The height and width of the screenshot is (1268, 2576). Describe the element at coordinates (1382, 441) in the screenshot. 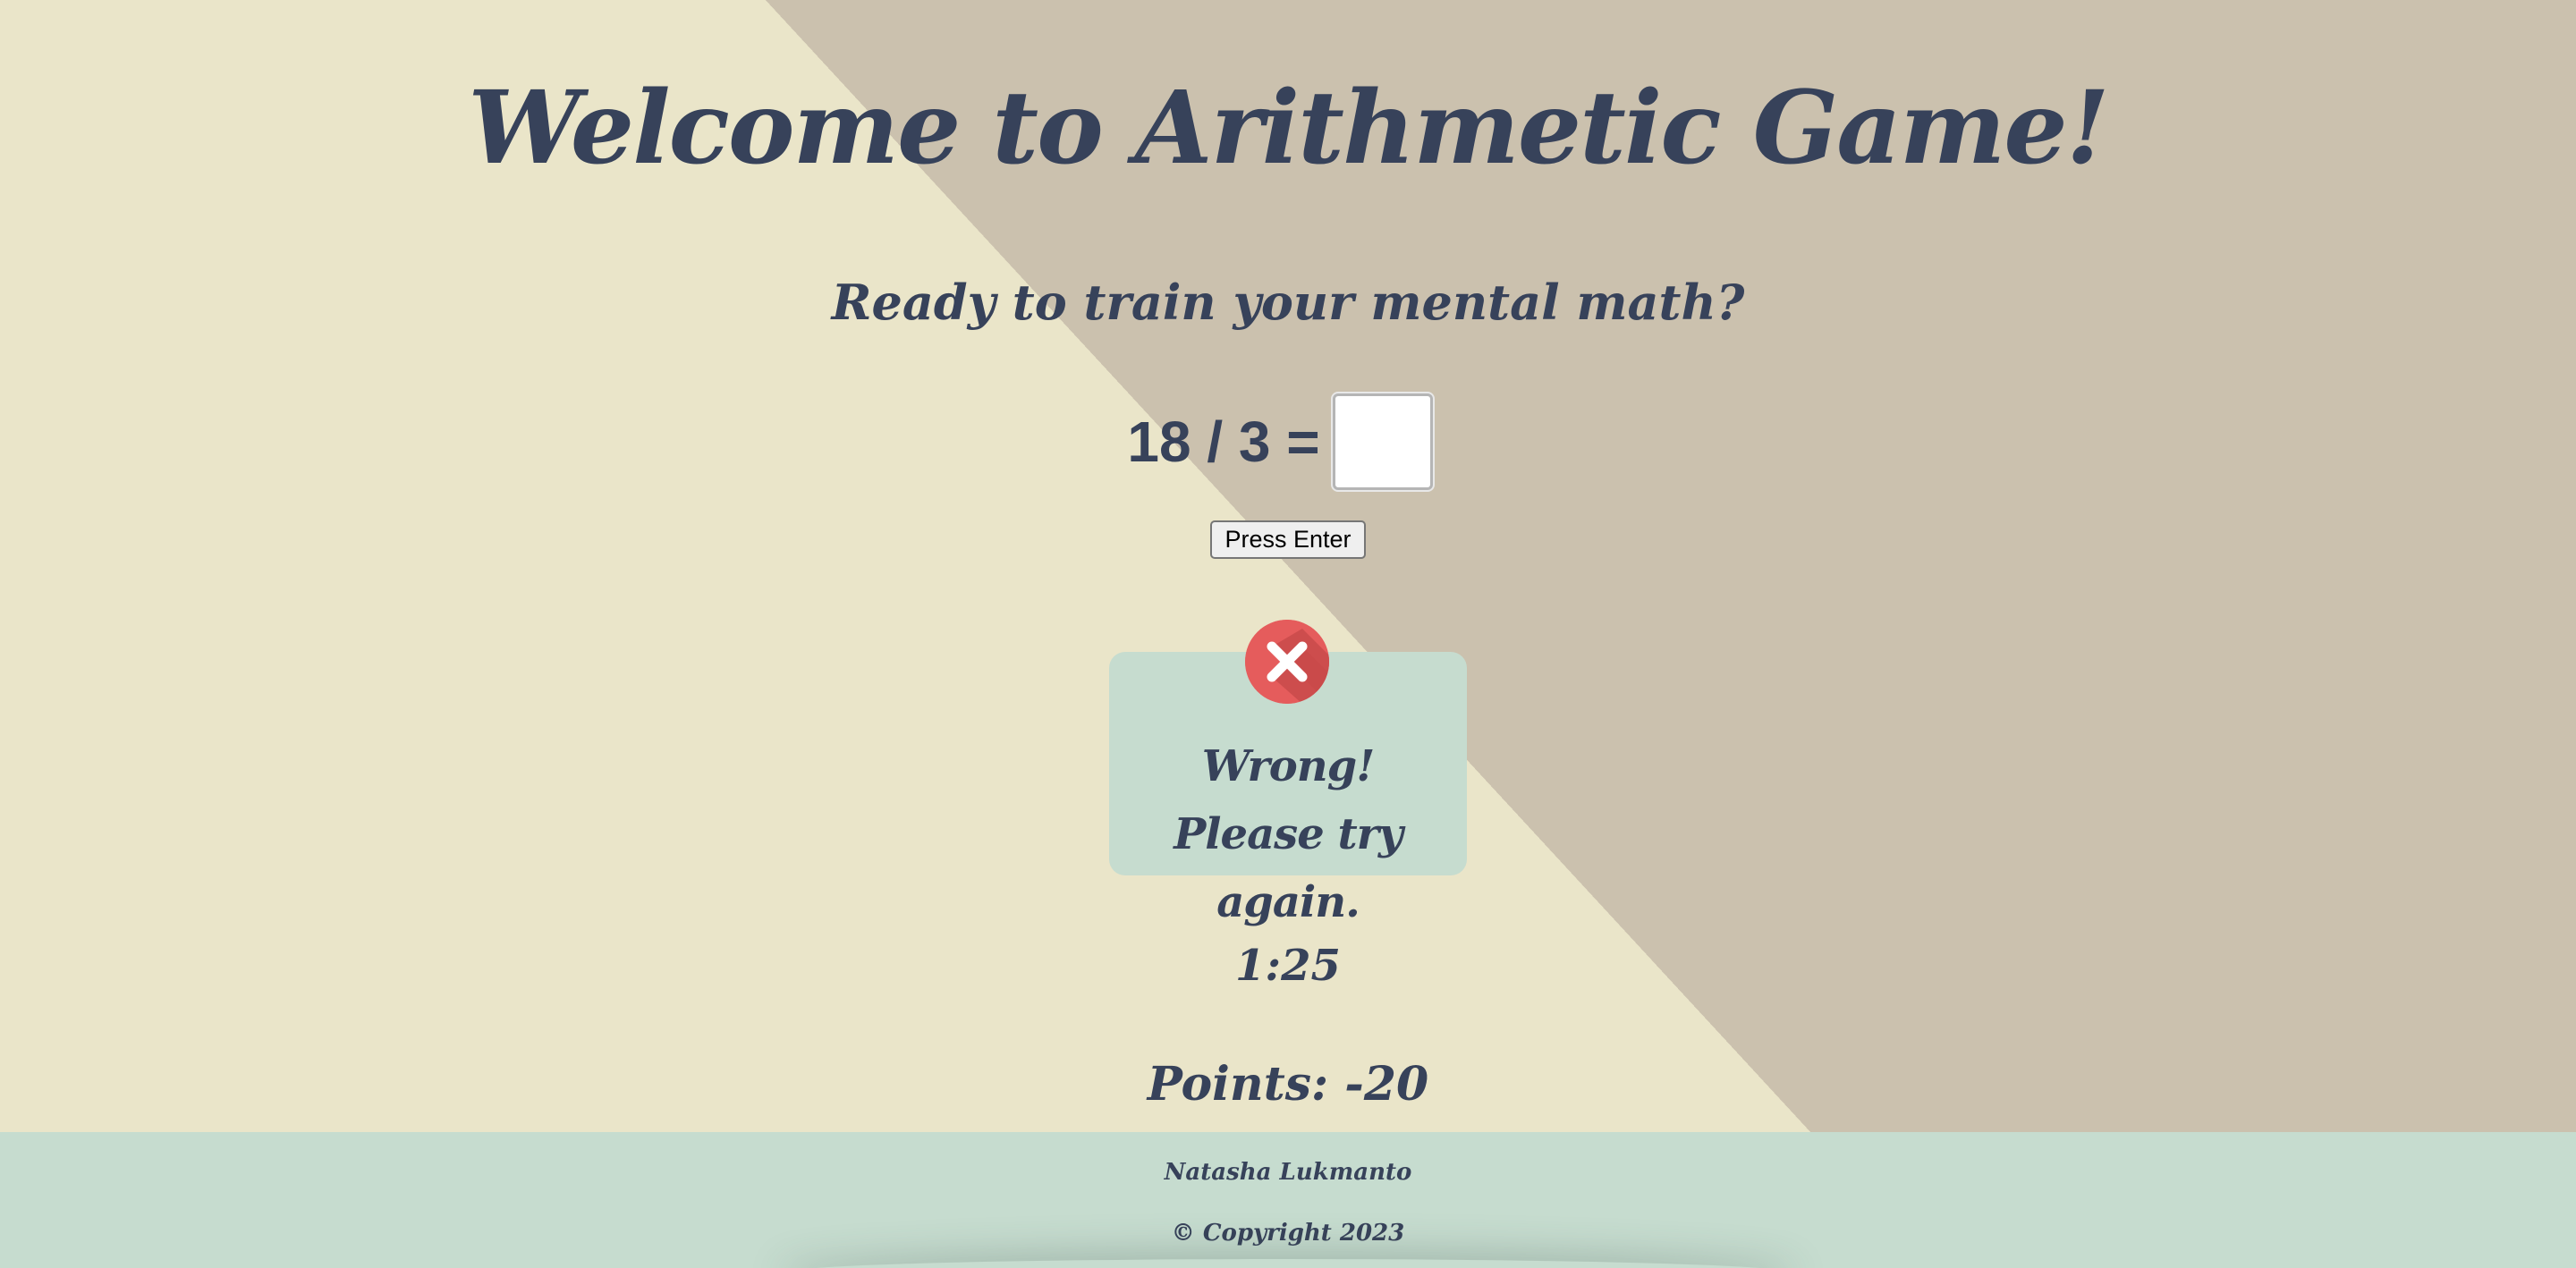

I see `answer-input` at that location.